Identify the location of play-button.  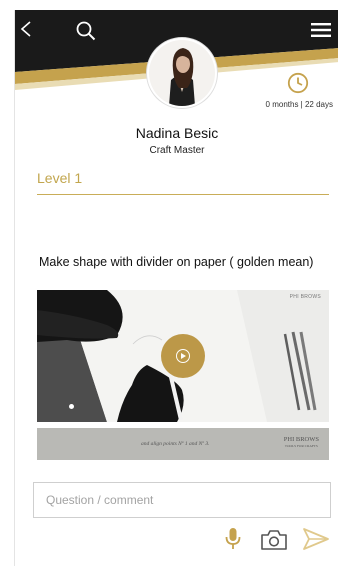
(183, 356).